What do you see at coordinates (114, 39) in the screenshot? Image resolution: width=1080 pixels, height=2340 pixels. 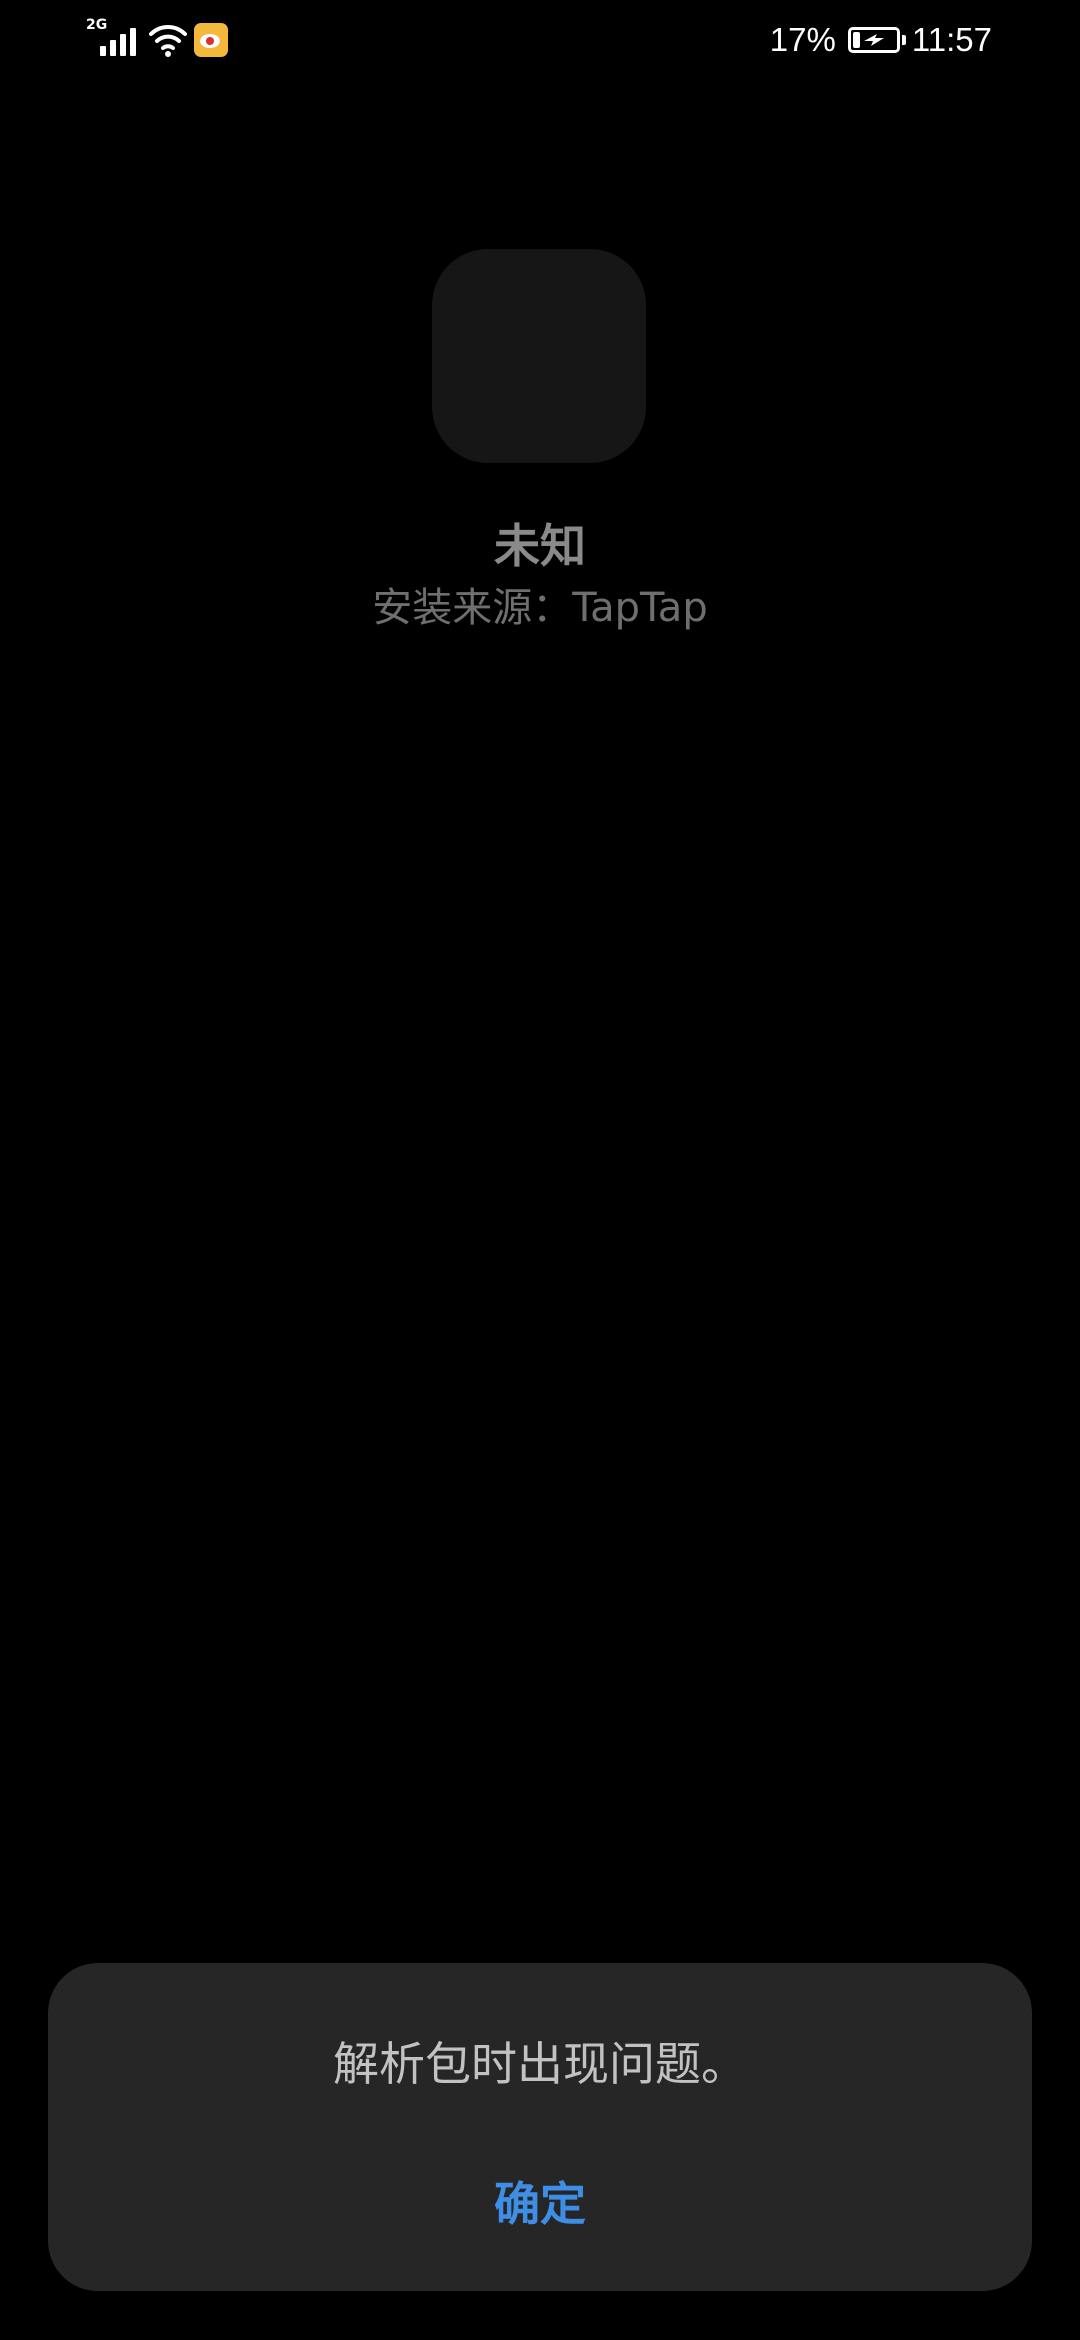 I see `signal-icon: 2G` at bounding box center [114, 39].